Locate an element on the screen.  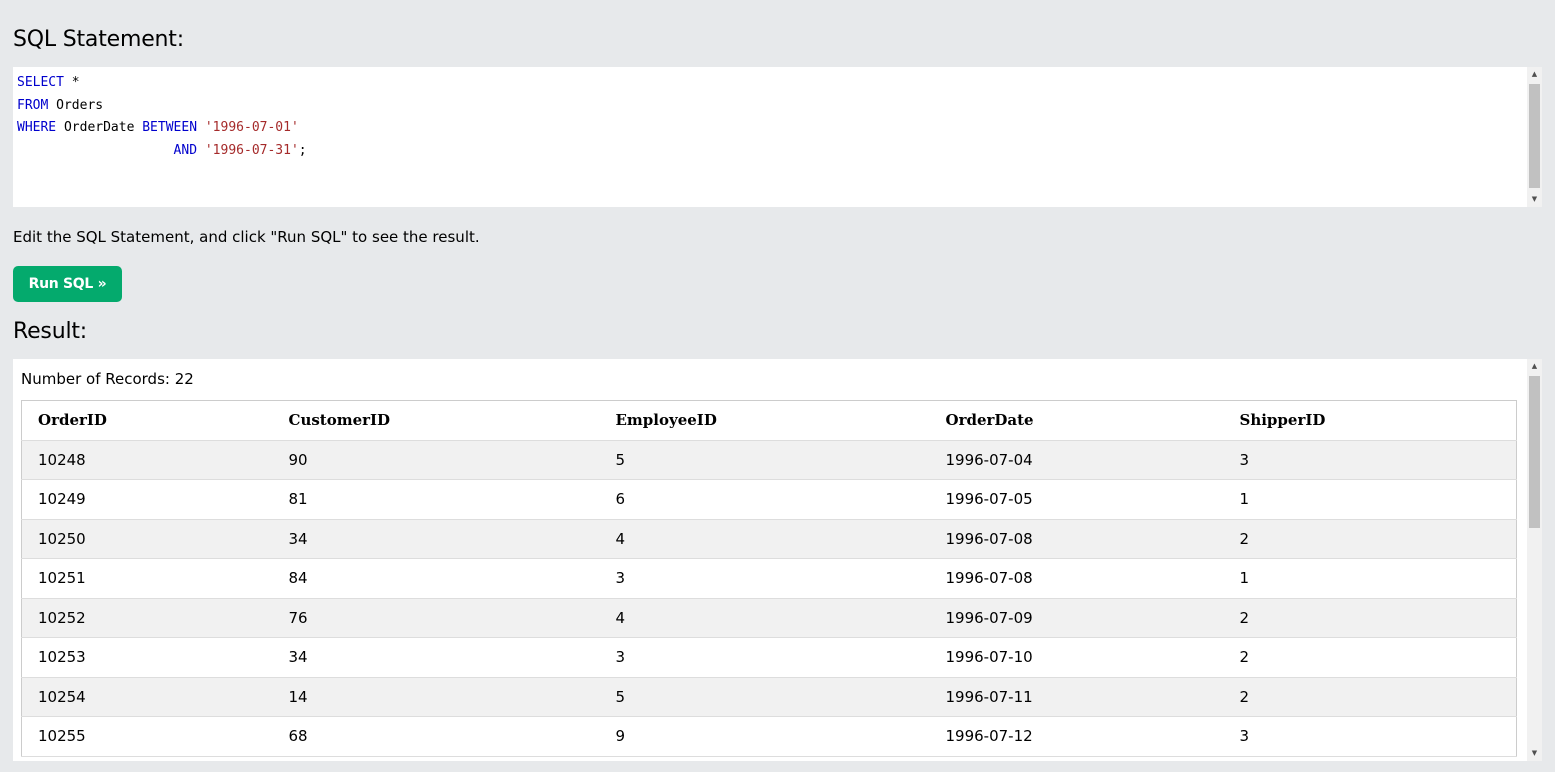
table-cell: 1996-07-05 is located at coordinates (1076, 499).